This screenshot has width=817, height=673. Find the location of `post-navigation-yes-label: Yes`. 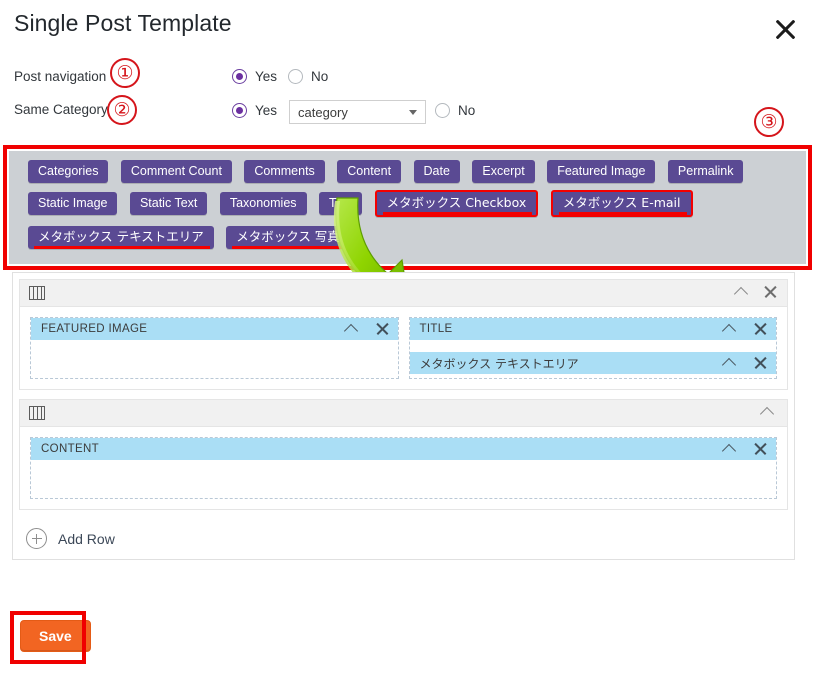

post-navigation-yes-label: Yes is located at coordinates (266, 76).